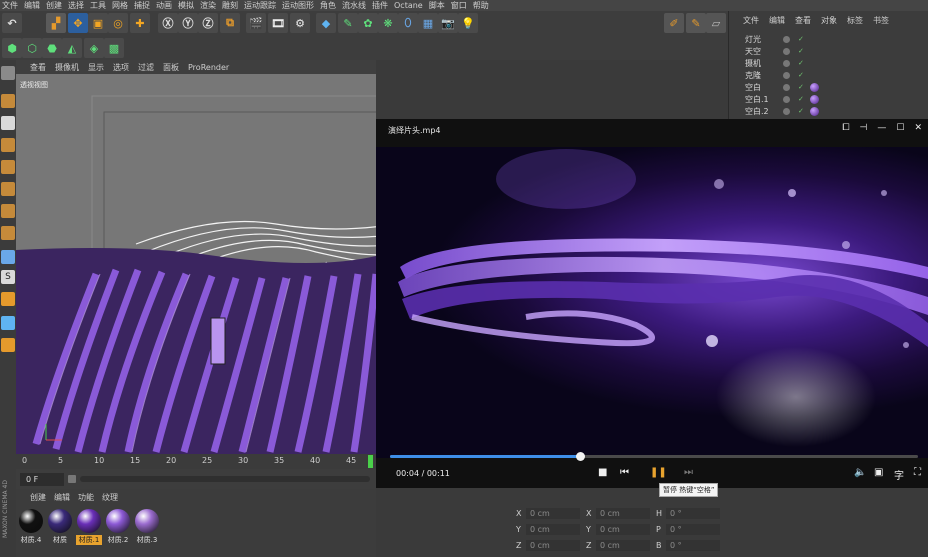 This screenshot has height=557, width=928. What do you see at coordinates (62, 497) in the screenshot?
I see `material-manager-tab: 编辑` at bounding box center [62, 497].